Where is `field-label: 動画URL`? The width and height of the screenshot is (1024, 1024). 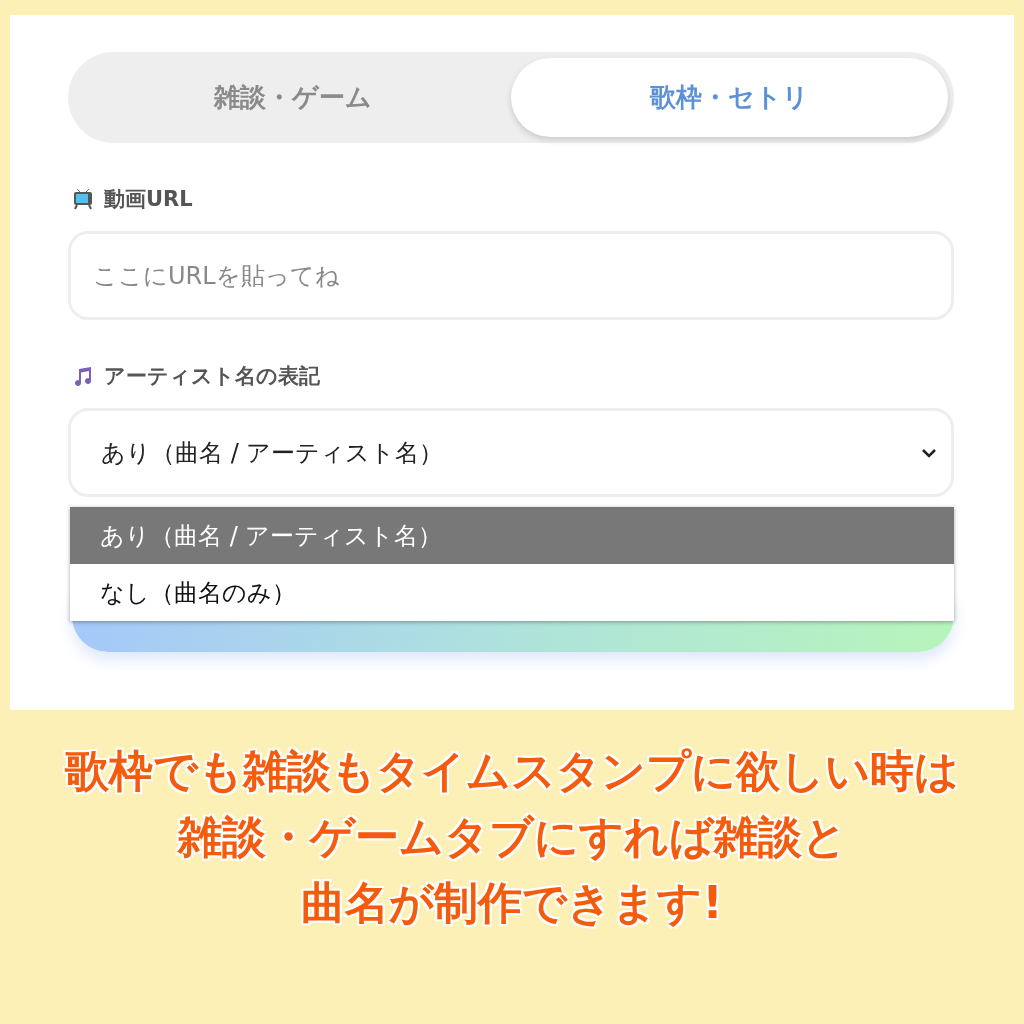 field-label: 動画URL is located at coordinates (148, 199).